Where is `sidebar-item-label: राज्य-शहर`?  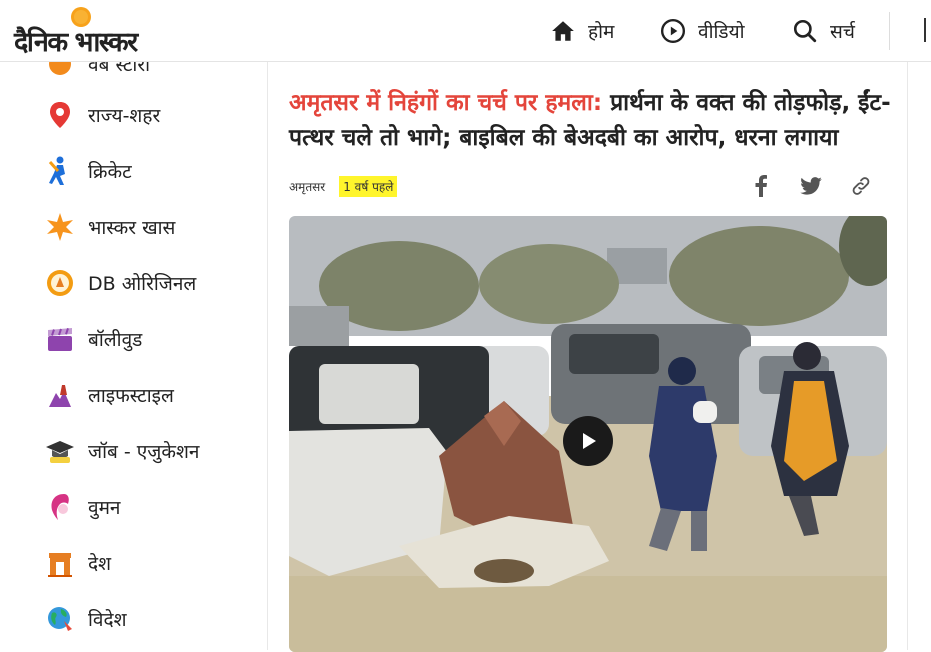 sidebar-item-label: राज्य-शहर is located at coordinates (124, 116).